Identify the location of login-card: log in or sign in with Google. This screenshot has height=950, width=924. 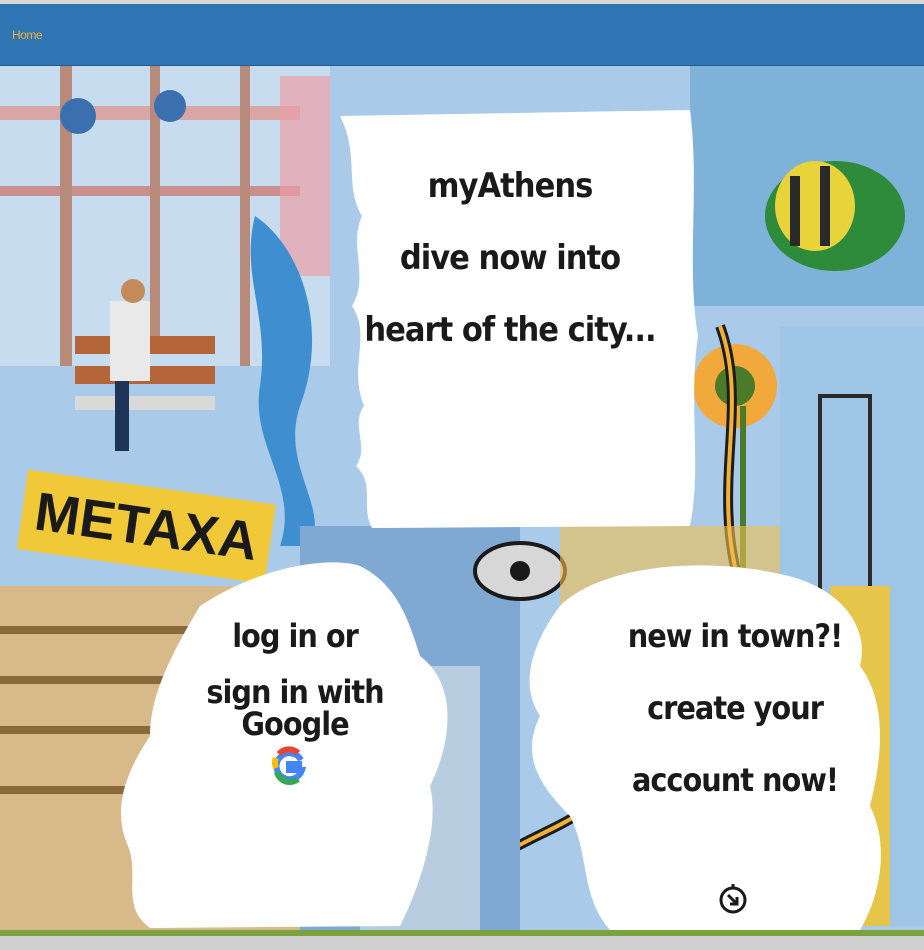
(295, 672).